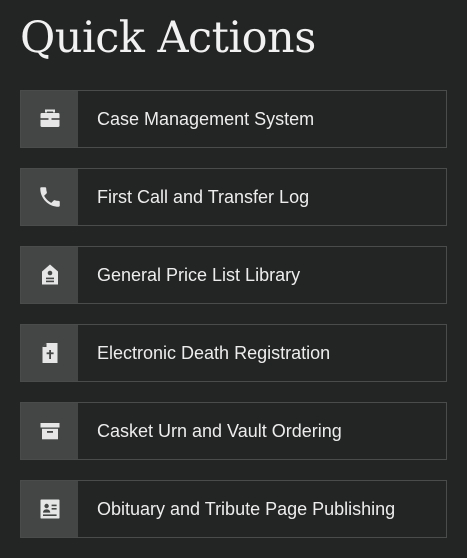  I want to click on page-title: Quick Actions, so click(168, 38).